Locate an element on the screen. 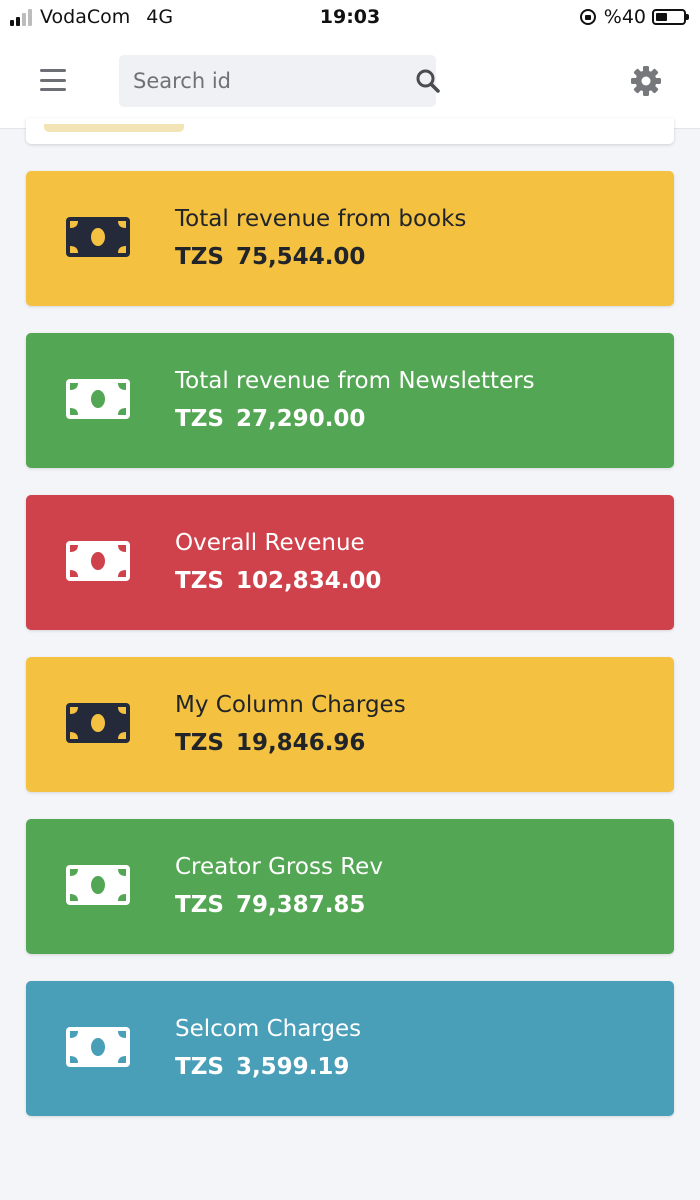 This screenshot has height=1200, width=700. card-books-revenue: Total revenue from books TZS 75,544.00 is located at coordinates (350, 238).